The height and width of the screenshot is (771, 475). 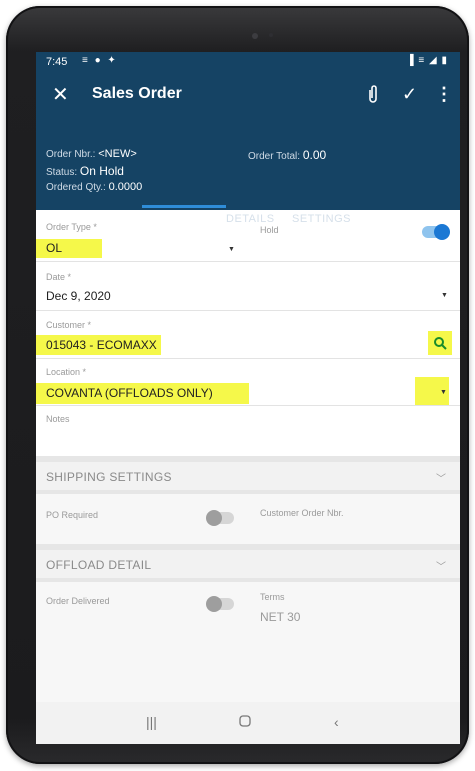 I want to click on status-icons-right: ▐ ≡ ◢ ▮, so click(x=427, y=60).